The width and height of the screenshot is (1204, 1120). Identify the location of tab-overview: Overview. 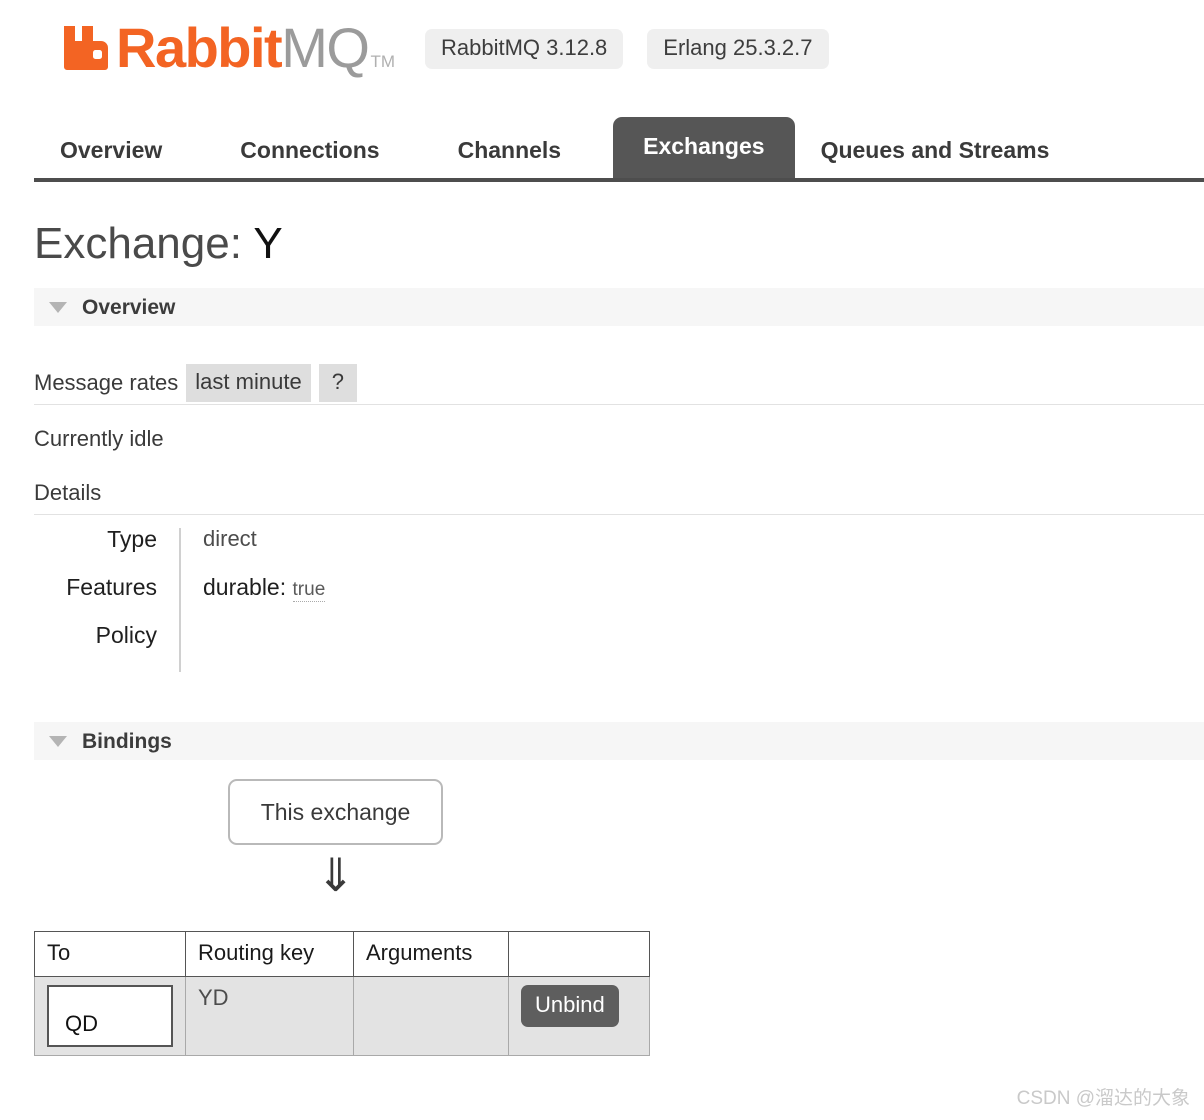
(111, 151).